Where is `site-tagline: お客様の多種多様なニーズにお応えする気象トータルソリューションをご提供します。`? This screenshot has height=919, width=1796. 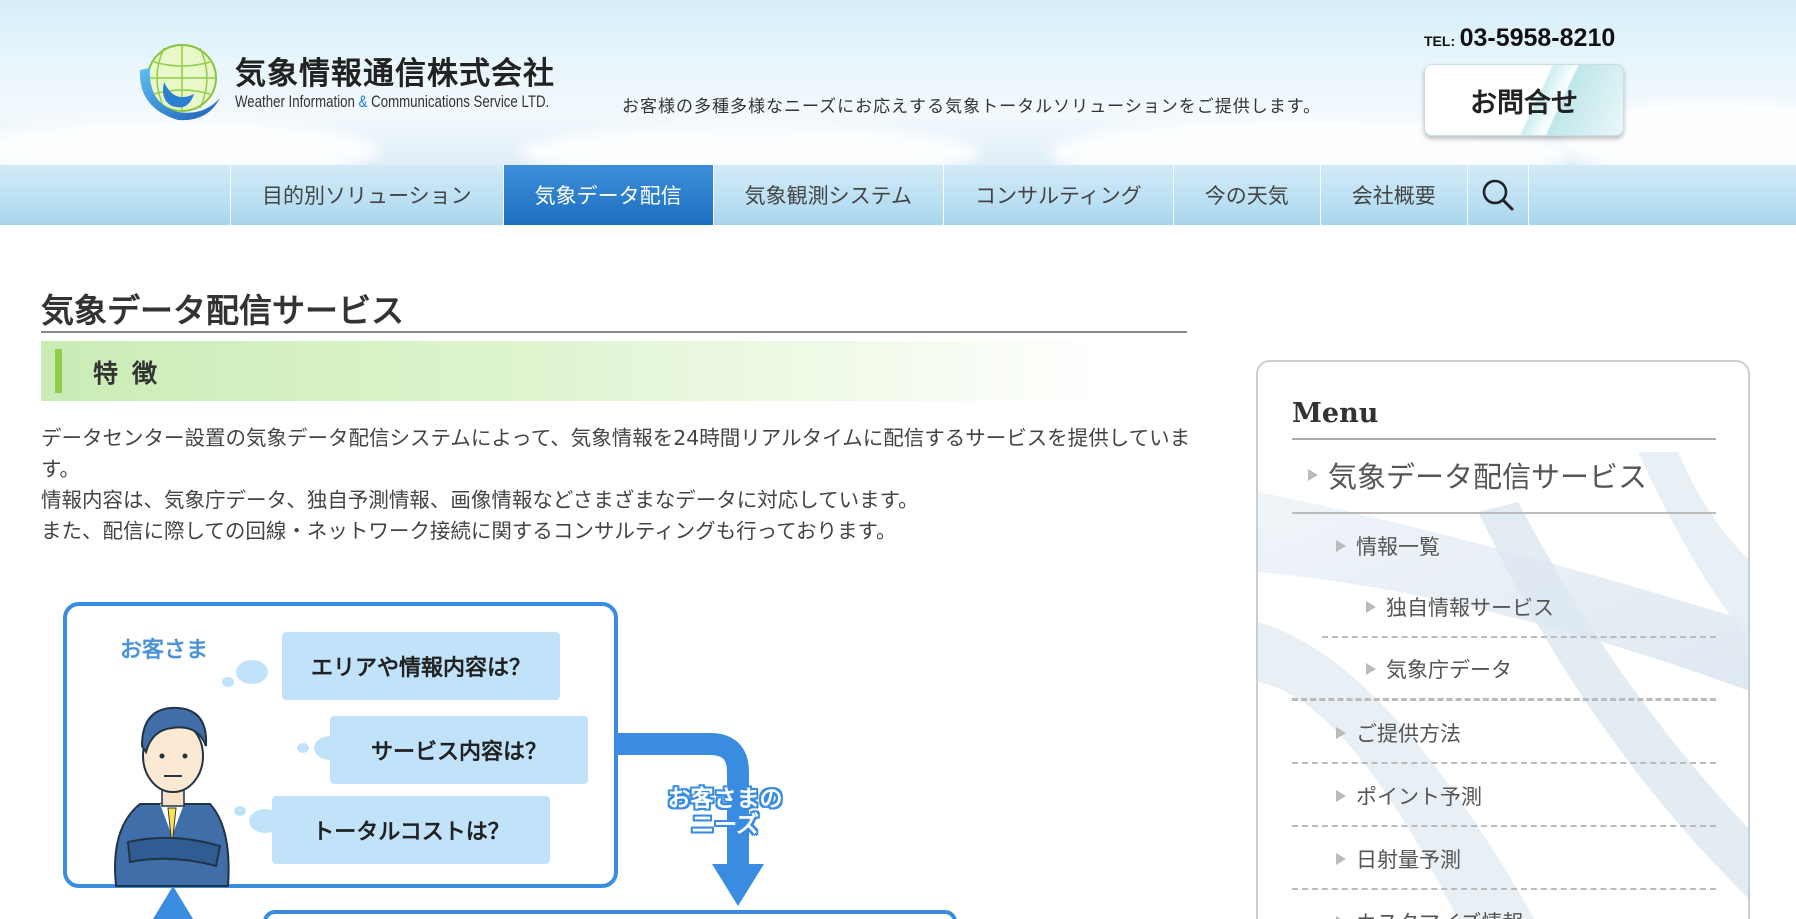 site-tagline: お客様の多種多様なニーズにお応えする気象トータルソリューションをご提供します。 is located at coordinates (972, 107).